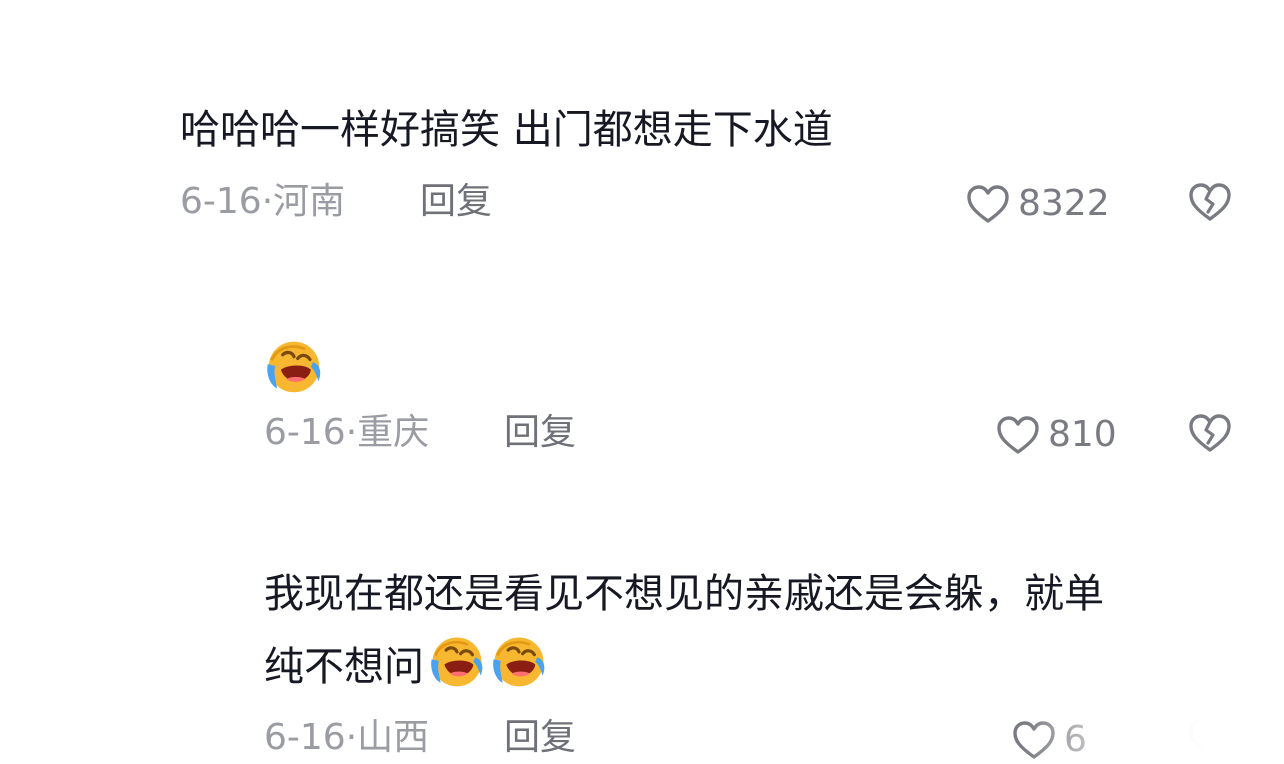  What do you see at coordinates (1064, 203) in the screenshot?
I see `like-count: 8322` at bounding box center [1064, 203].